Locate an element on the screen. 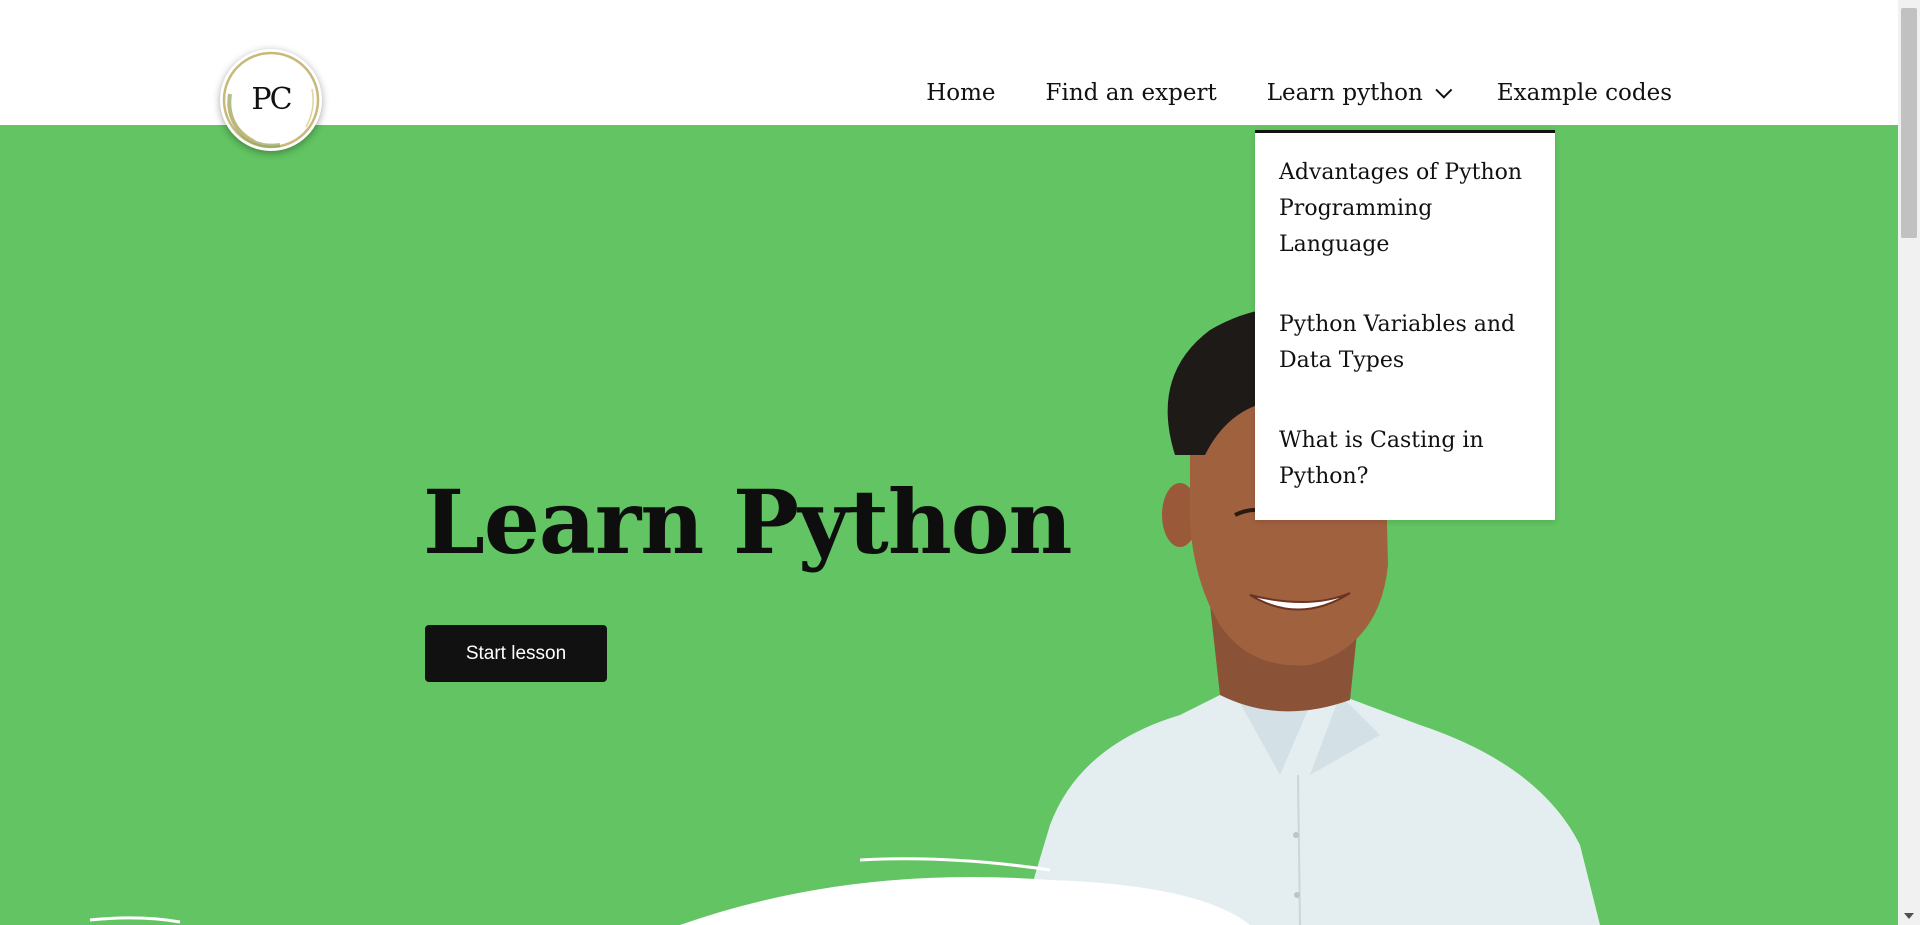 The height and width of the screenshot is (925, 1920). nav-item-example-codes: Example codes is located at coordinates (1584, 93).